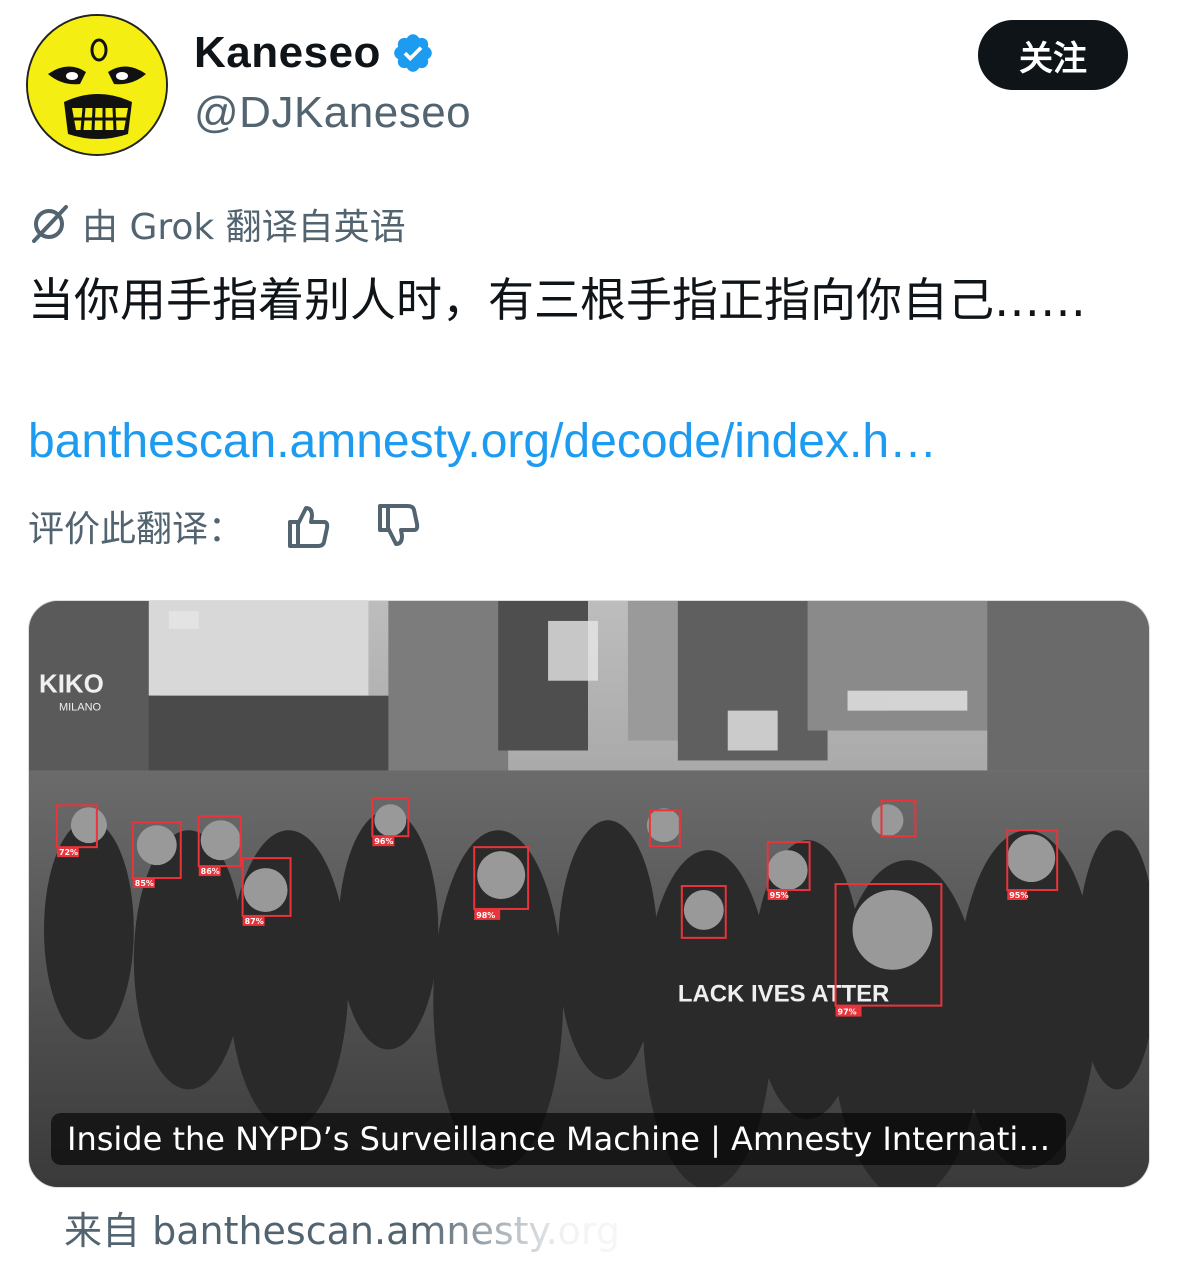 This screenshot has width=1179, height=1272. I want to click on avatar, so click(97, 85).